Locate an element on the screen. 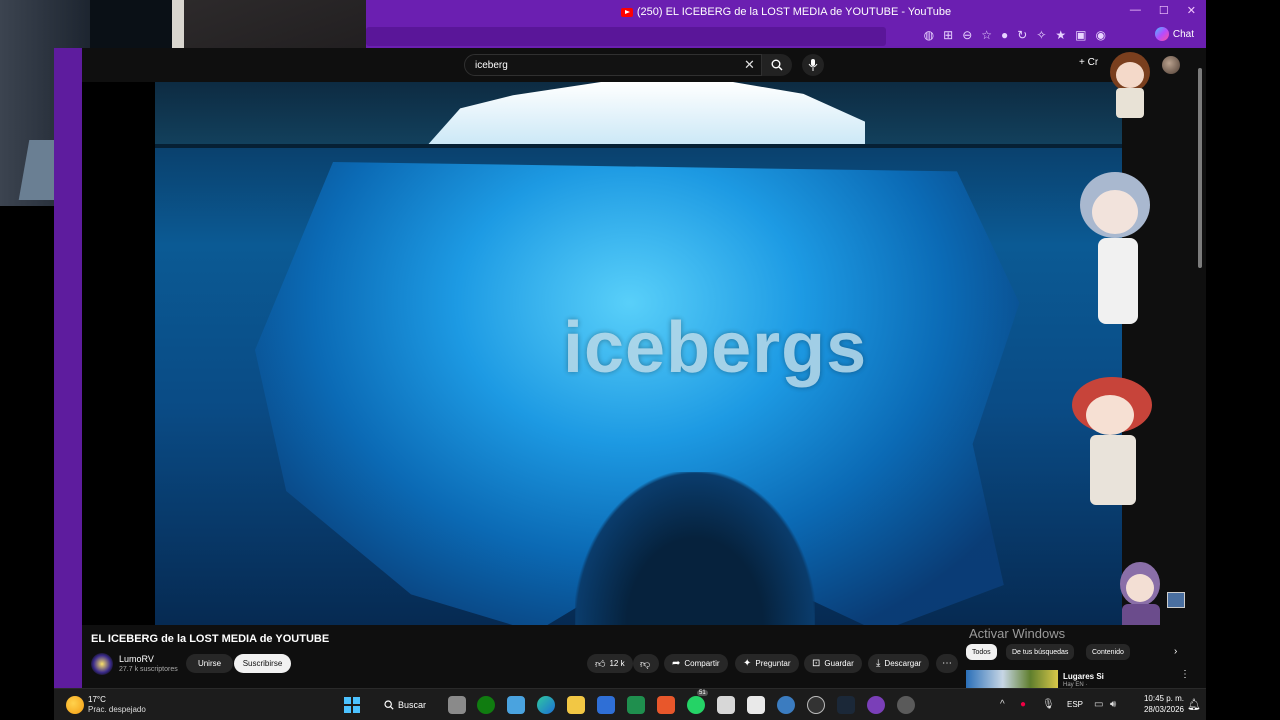  window-controls: — ☐ ✕ is located at coordinates (1163, 10).